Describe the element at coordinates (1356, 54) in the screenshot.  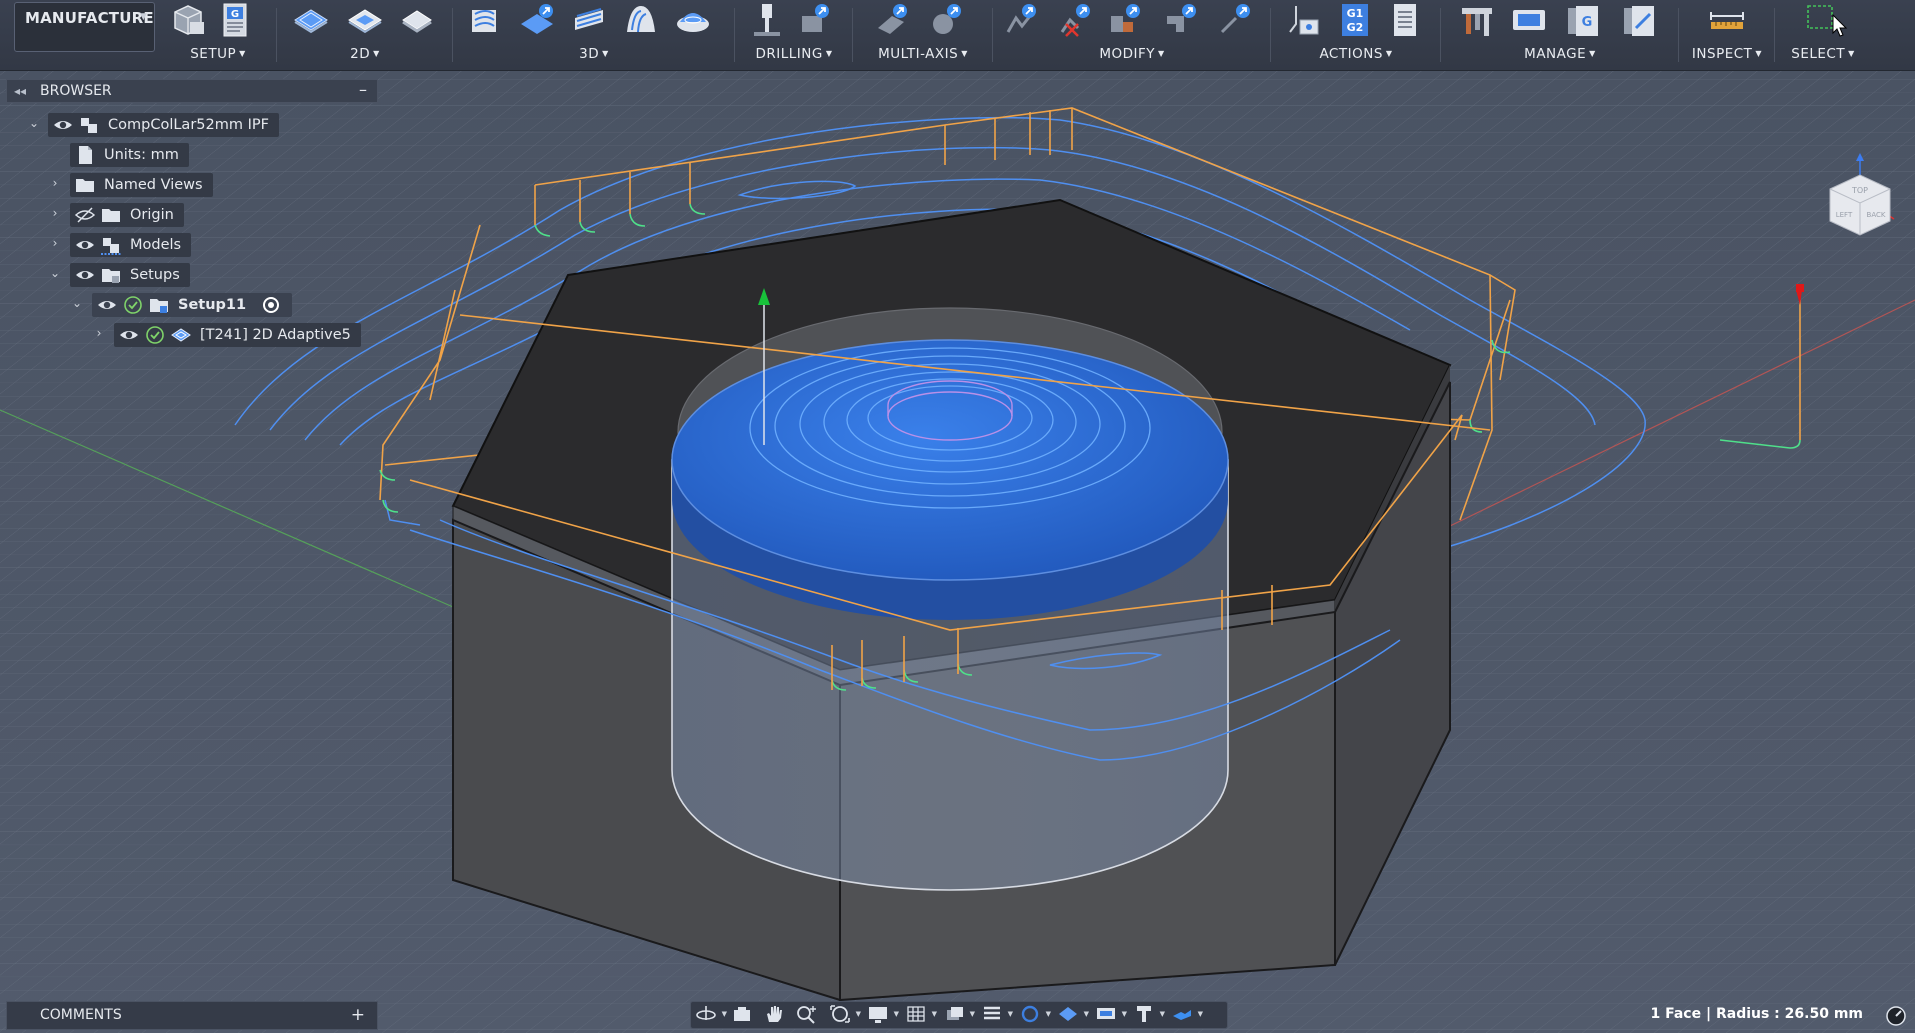
I see `ribbon-group-actions-label: ACTIONS ▼` at that location.